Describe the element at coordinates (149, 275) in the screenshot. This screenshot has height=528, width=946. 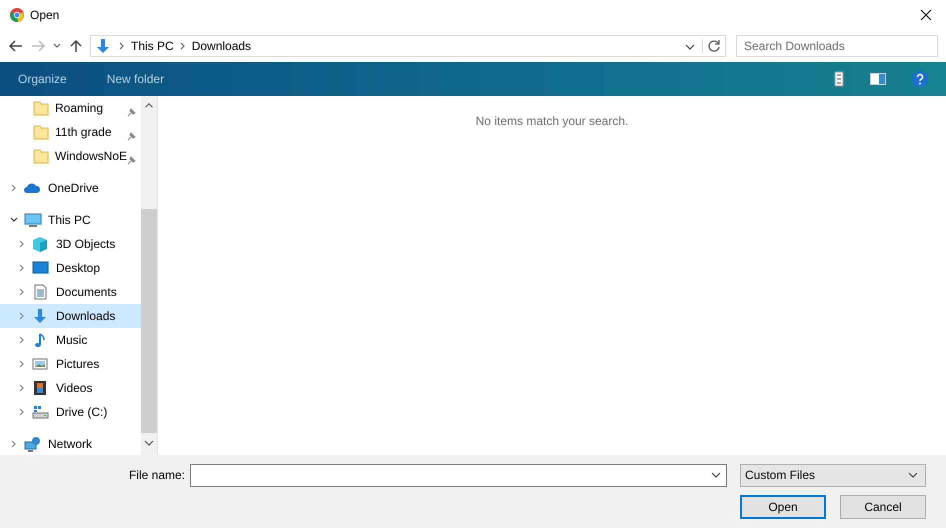
I see `scrollbar` at that location.